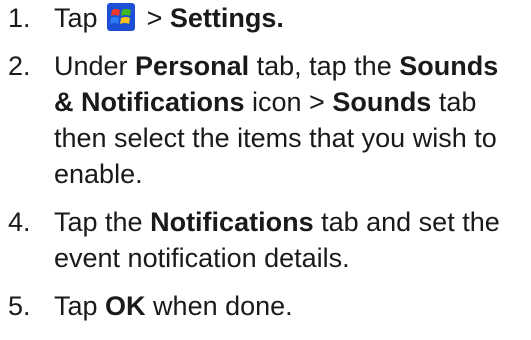  What do you see at coordinates (19, 306) in the screenshot?
I see `step-number: 5.` at bounding box center [19, 306].